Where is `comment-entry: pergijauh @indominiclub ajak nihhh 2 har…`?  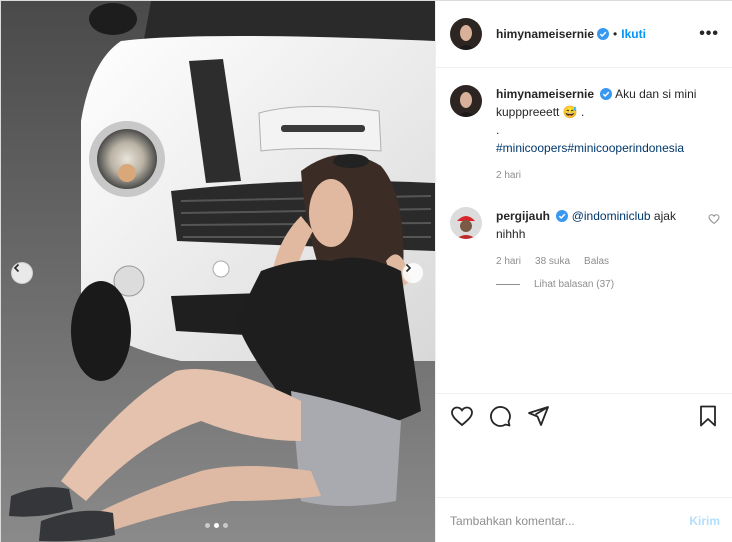
comment-entry: pergijauh @indominiclub ajak nihhh 2 har… is located at coordinates (585, 239).